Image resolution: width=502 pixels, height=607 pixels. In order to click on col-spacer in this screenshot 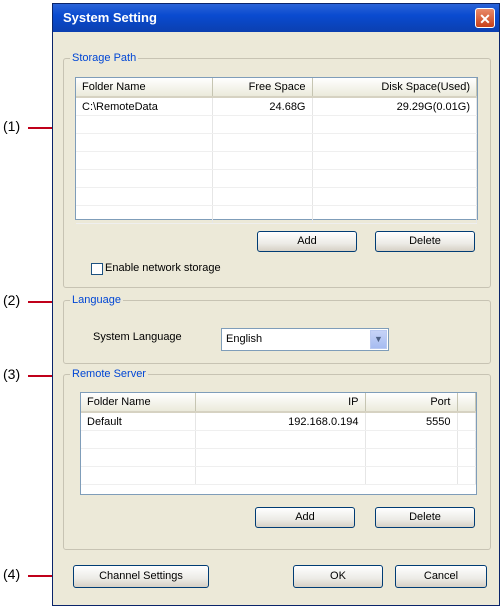, I will do `click(466, 403)`.